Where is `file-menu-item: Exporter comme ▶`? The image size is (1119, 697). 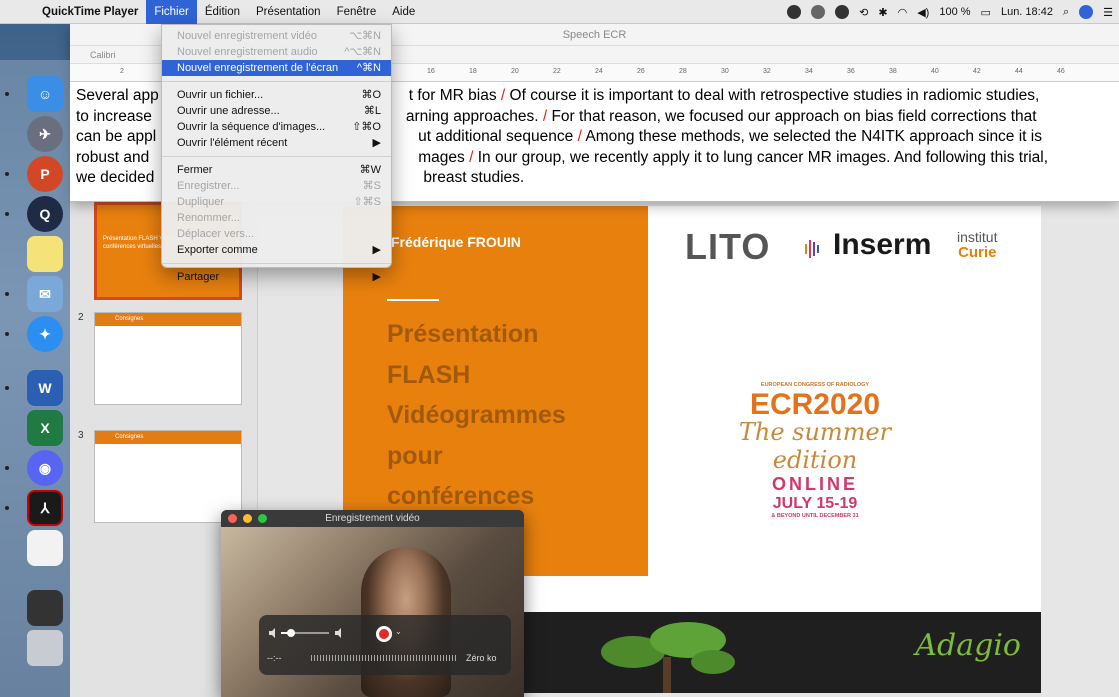
file-menu-item: Exporter comme ▶ is located at coordinates (276, 250).